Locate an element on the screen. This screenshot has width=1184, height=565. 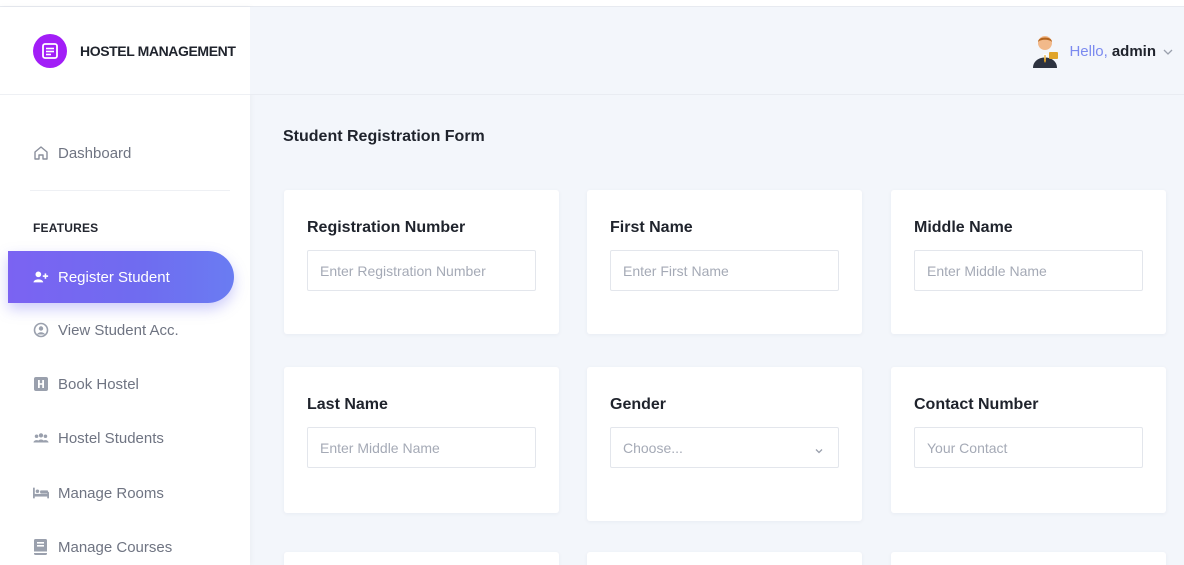
sidebar-item-label: Manage Courses is located at coordinates (115, 547).